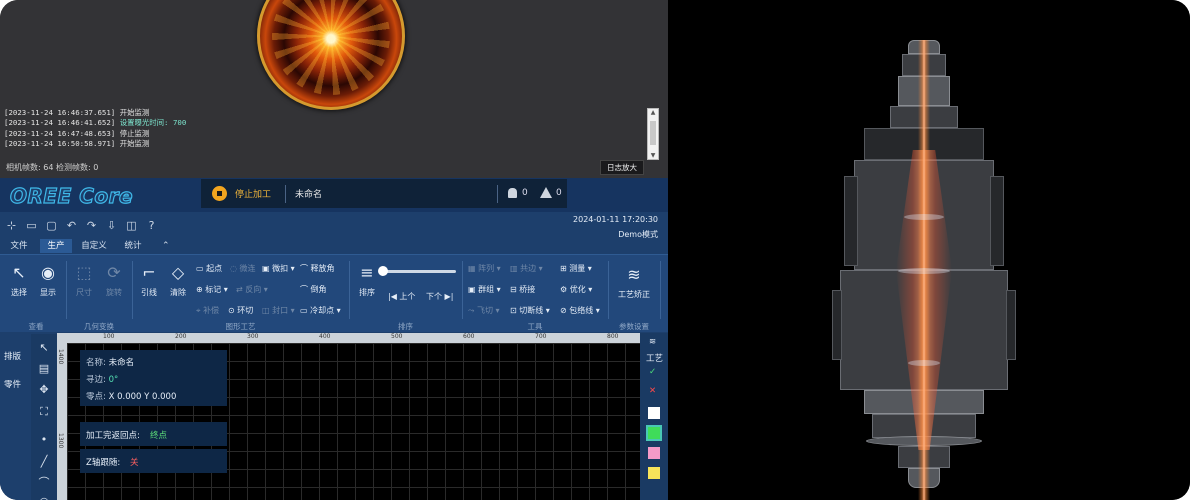  Describe the element at coordinates (212, 289) in the screenshot. I see `mark-button: ⊕ 标记 ▾` at that location.